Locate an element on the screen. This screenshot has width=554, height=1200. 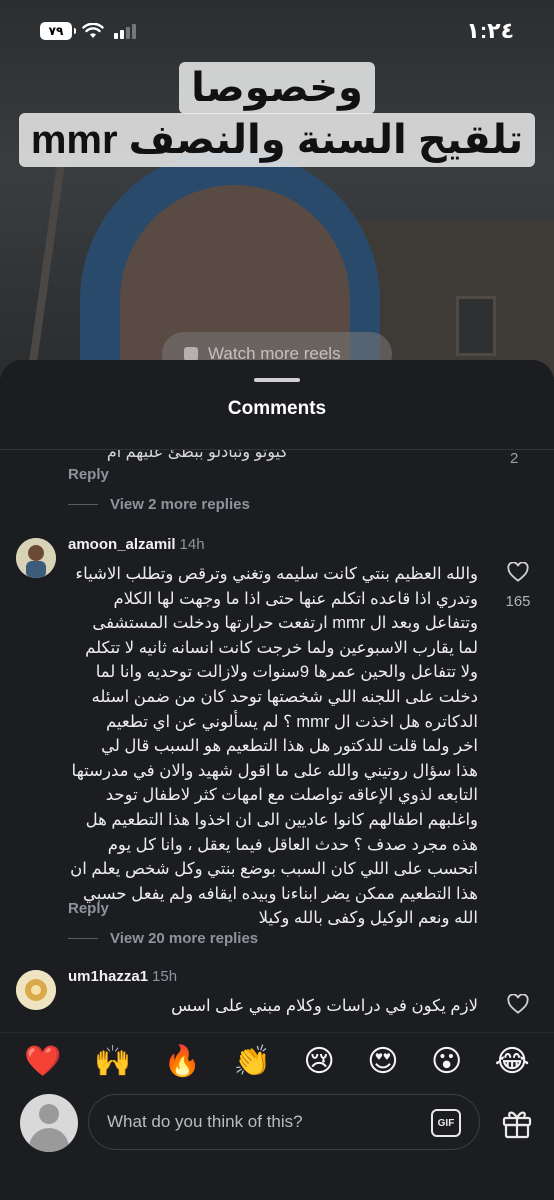
partial-comment-text: كيوتو وتبادلو ببطئ عليهم ام is located at coordinates (197, 455).